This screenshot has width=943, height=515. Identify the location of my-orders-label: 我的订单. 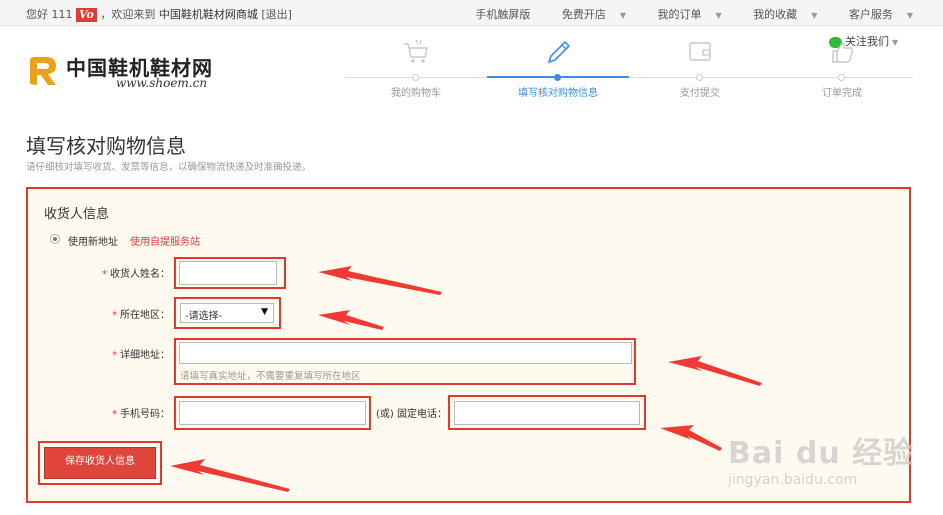
(679, 14).